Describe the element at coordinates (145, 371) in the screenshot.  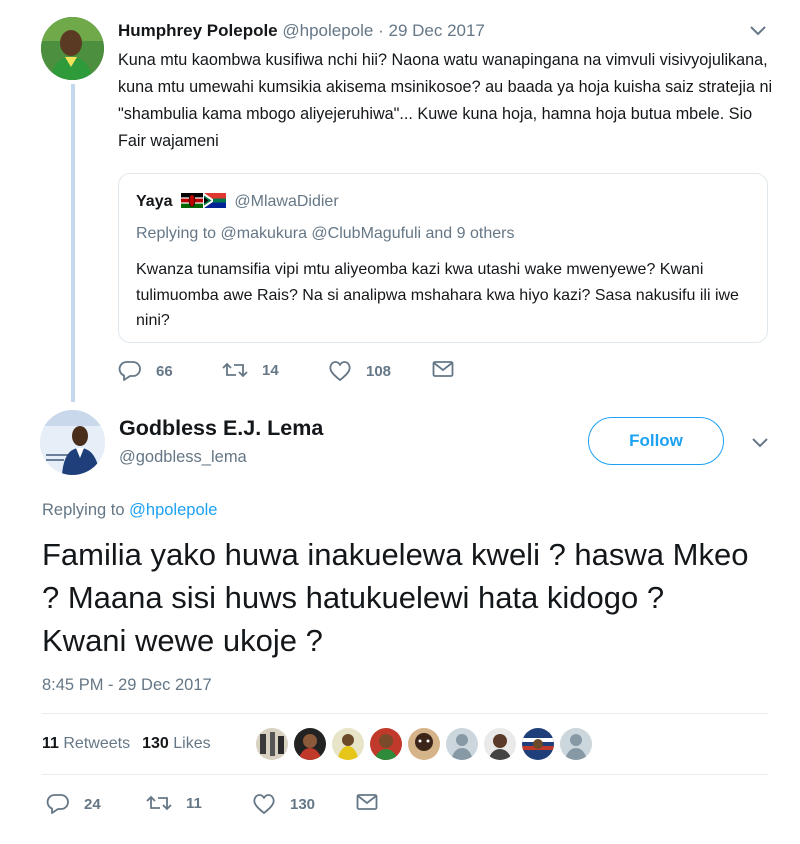
I see `reply-button: 66` at that location.